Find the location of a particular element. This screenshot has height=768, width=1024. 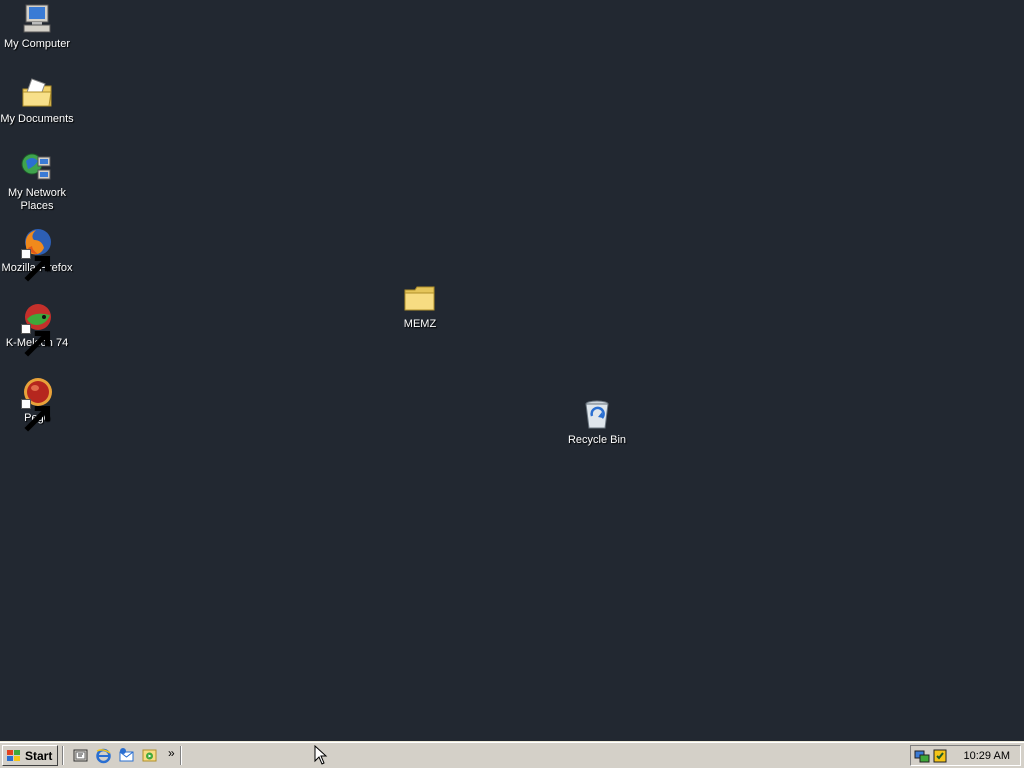

outlook-express-icon is located at coordinates (126, 755).